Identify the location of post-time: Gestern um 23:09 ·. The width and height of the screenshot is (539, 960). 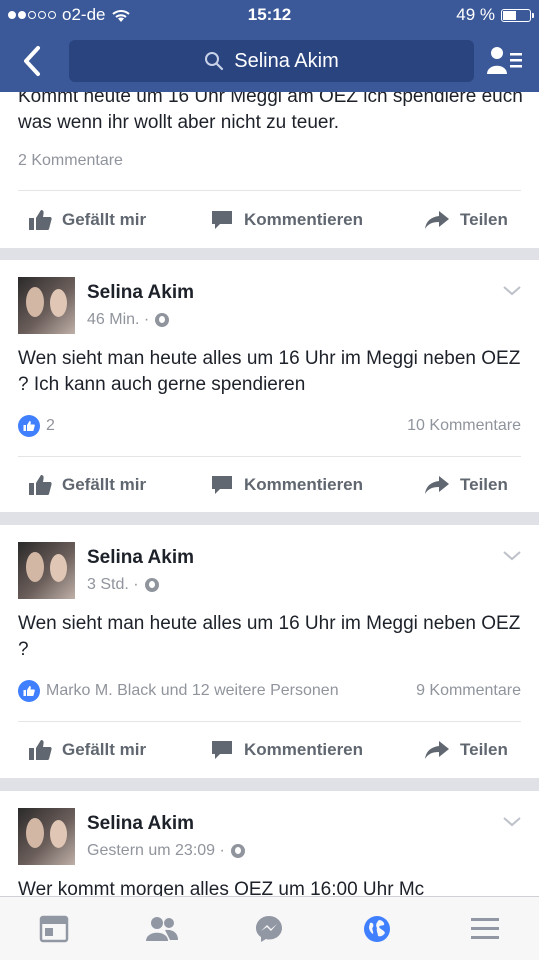
(156, 851).